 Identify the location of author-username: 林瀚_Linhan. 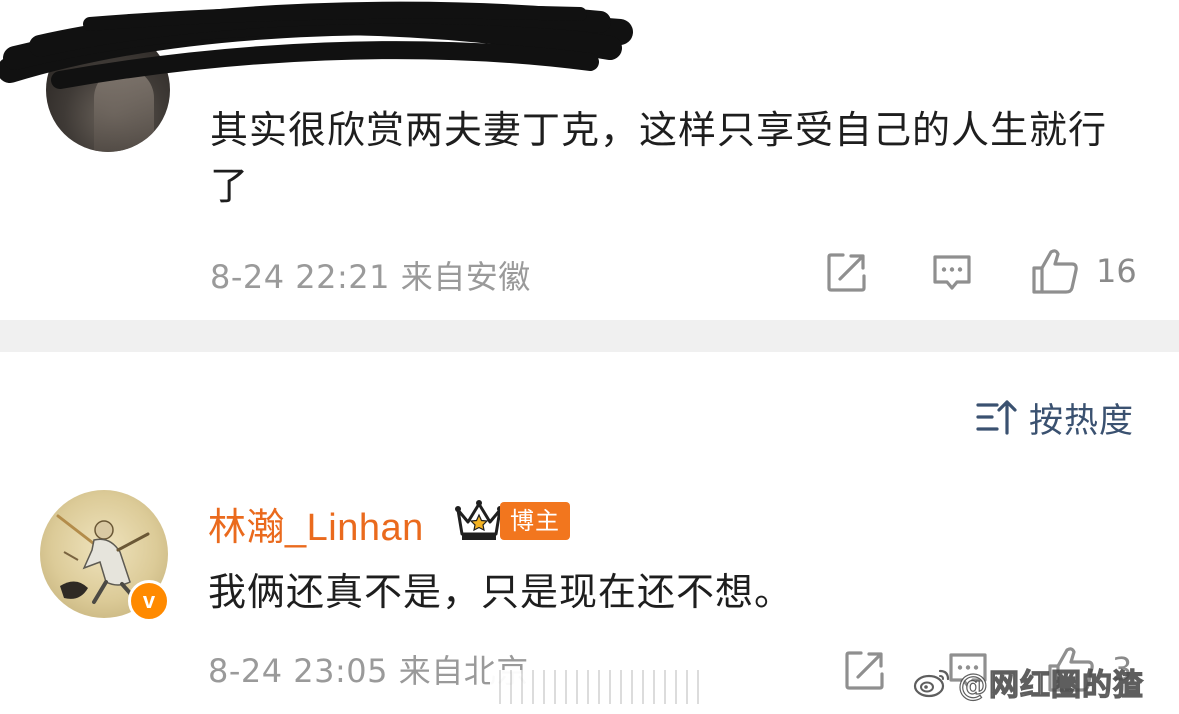
(316, 523).